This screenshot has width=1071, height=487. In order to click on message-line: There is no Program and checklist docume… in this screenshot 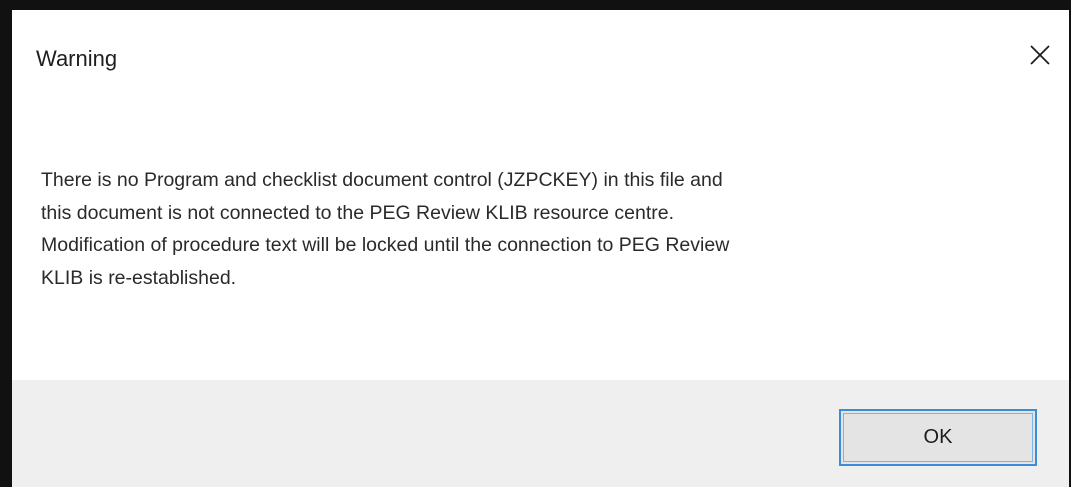, I will do `click(382, 180)`.